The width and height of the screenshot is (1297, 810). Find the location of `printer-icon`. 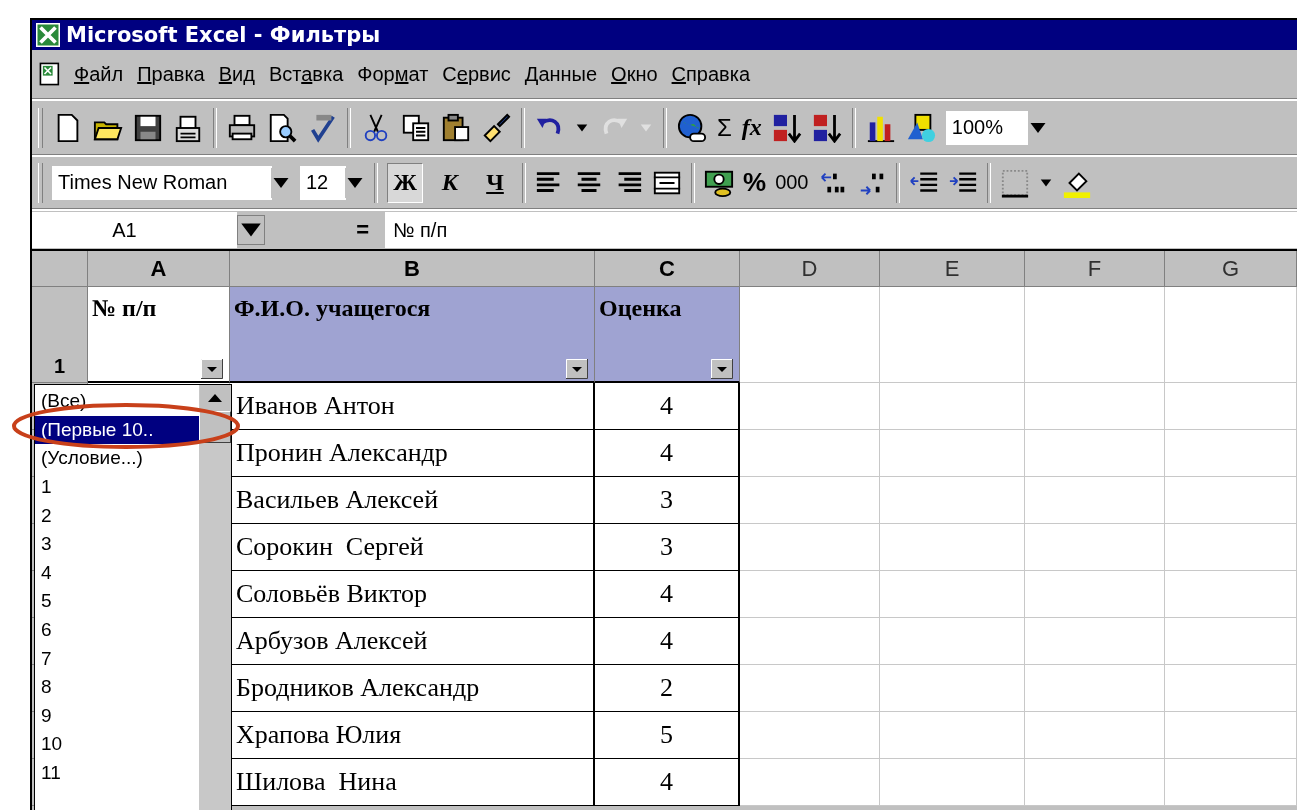

printer-icon is located at coordinates (242, 127).